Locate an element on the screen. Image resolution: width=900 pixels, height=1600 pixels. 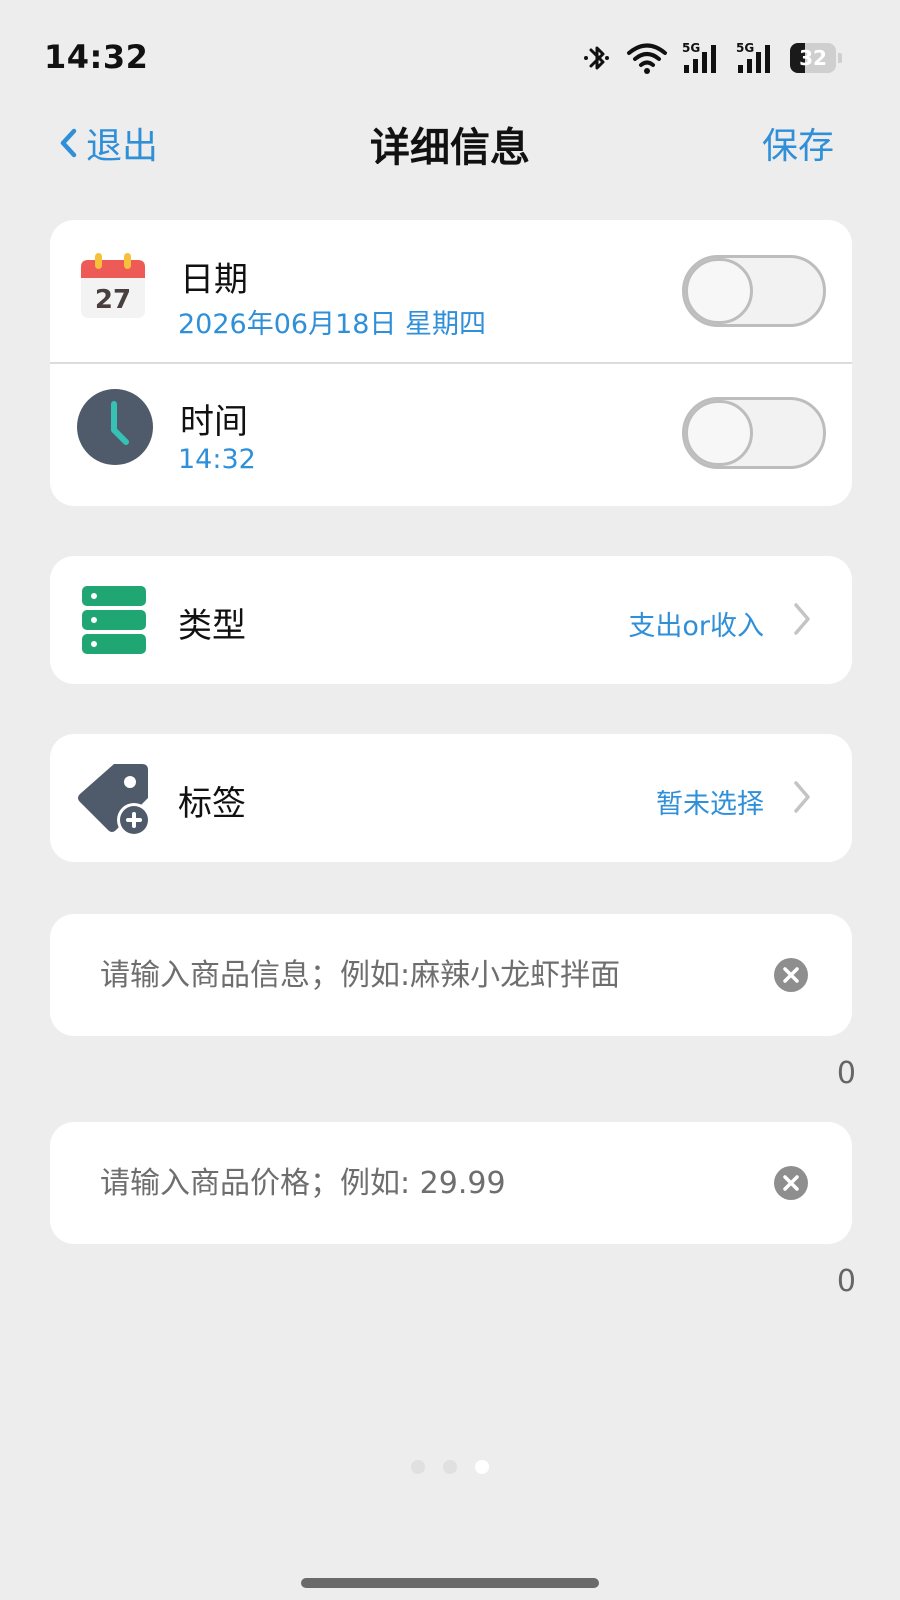
product-info-card is located at coordinates (451, 975).